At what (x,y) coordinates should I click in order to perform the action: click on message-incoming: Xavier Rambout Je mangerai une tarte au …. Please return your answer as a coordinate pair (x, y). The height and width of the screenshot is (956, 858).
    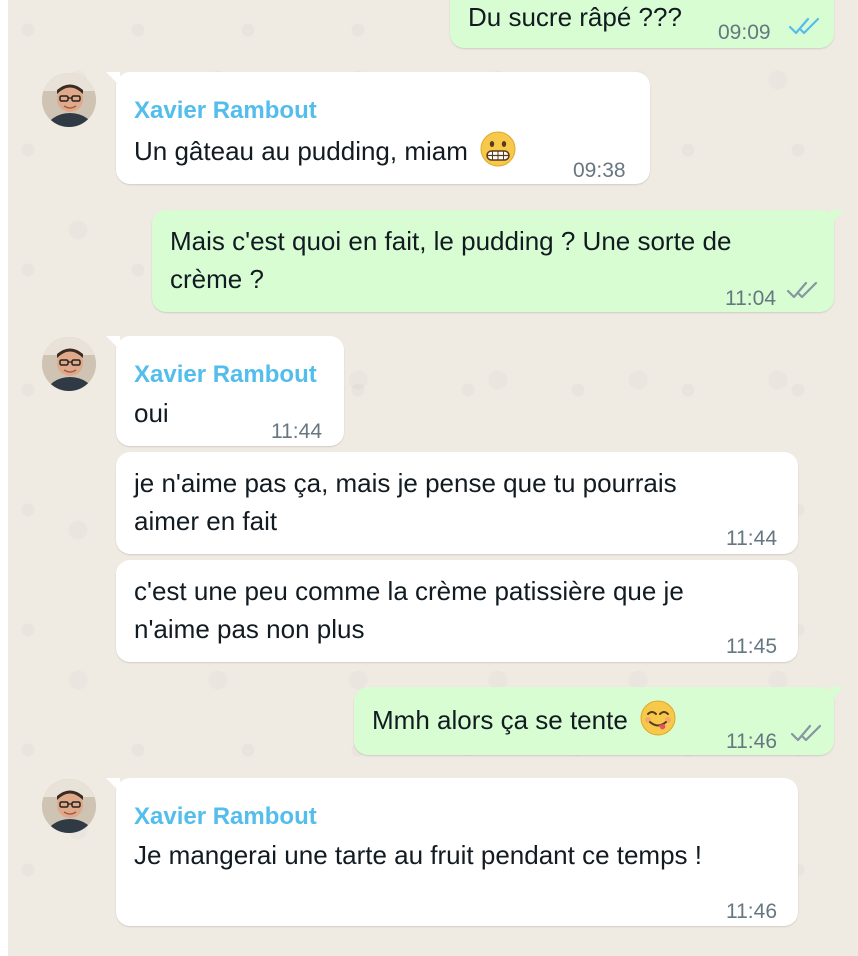
    Looking at the image, I should click on (452, 852).